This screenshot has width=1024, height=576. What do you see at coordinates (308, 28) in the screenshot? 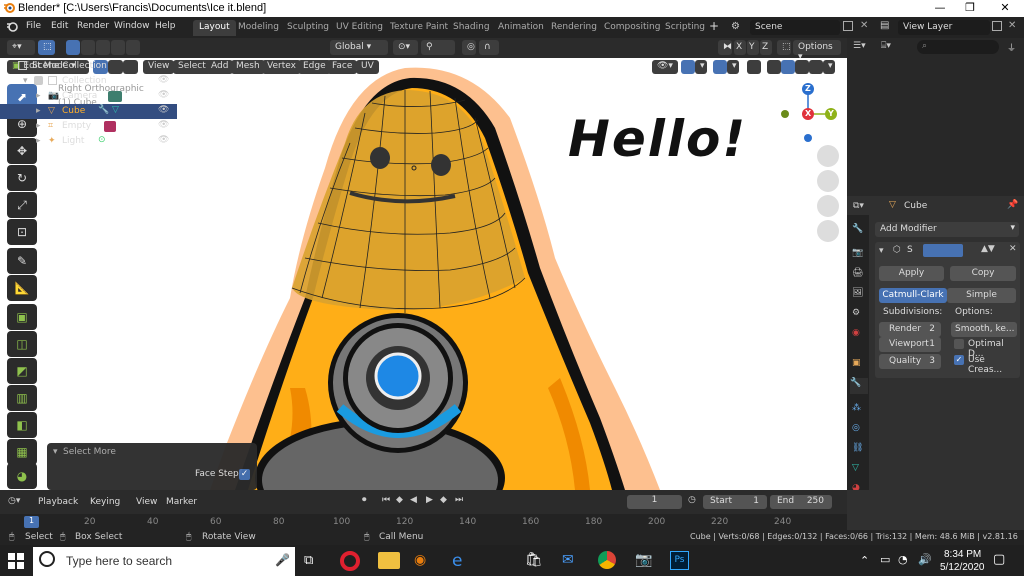
I see `tab-sculpting: Sculpting` at bounding box center [308, 28].